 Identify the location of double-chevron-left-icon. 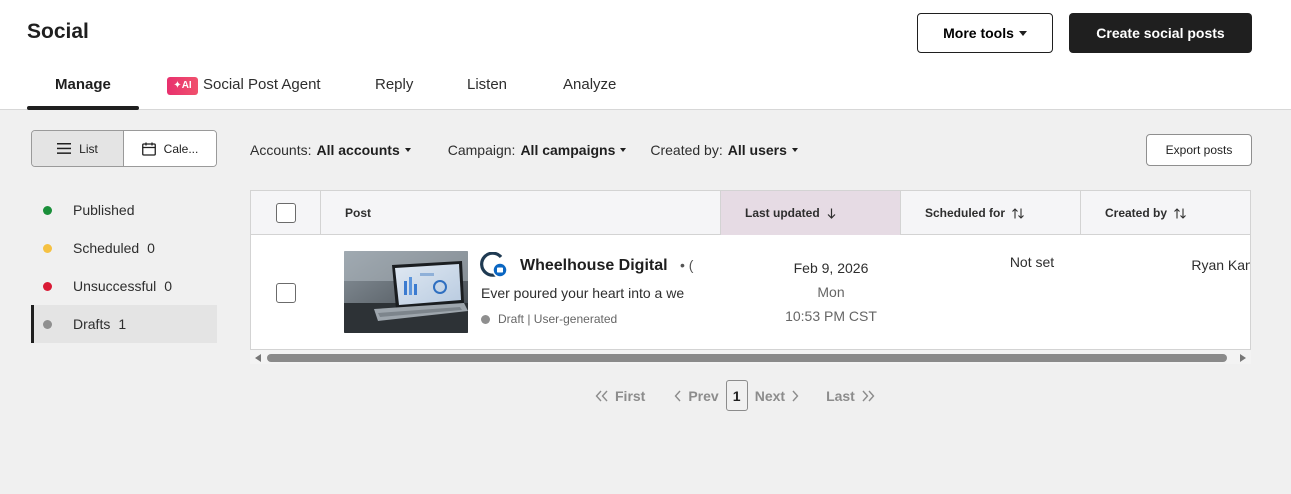
(601, 395).